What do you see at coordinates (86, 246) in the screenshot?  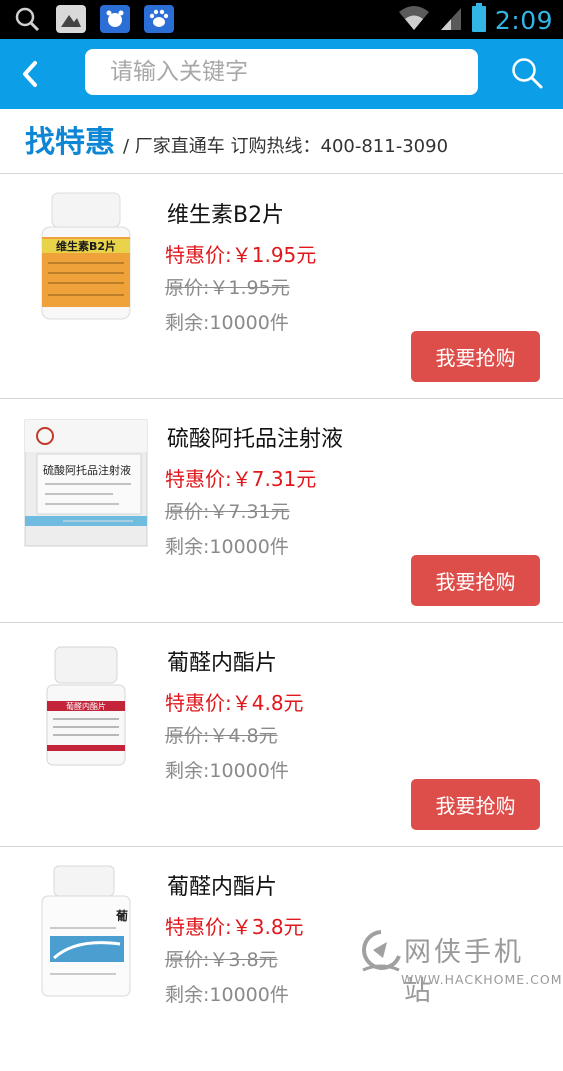 I see `svg-text: 维生素B2片` at bounding box center [86, 246].